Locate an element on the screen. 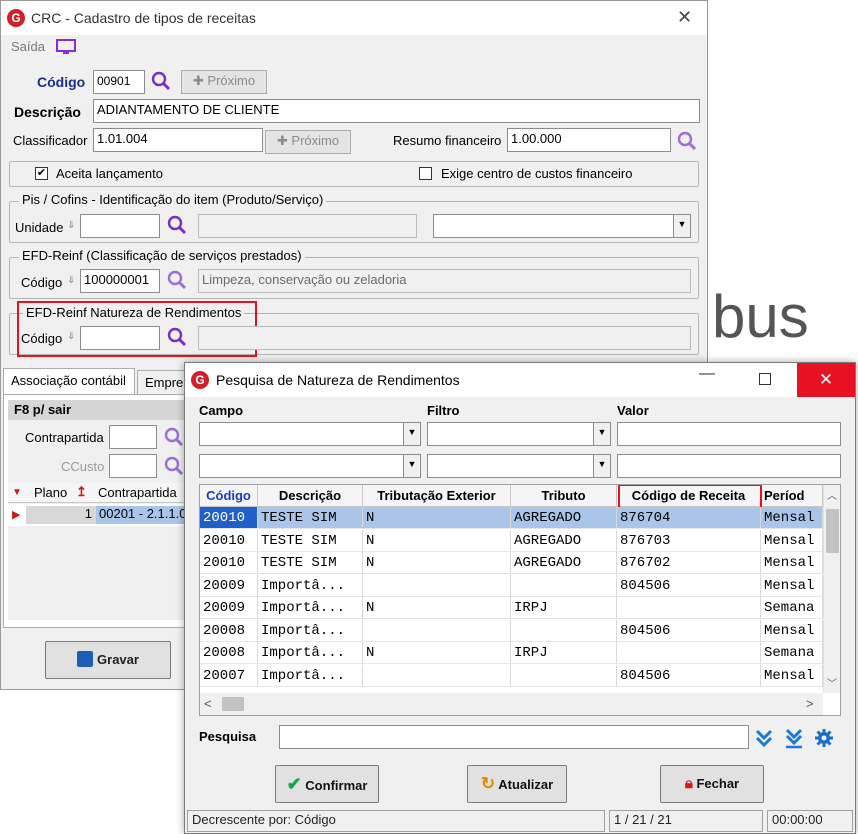 The image size is (858, 834). contrapartida-input is located at coordinates (133, 437).